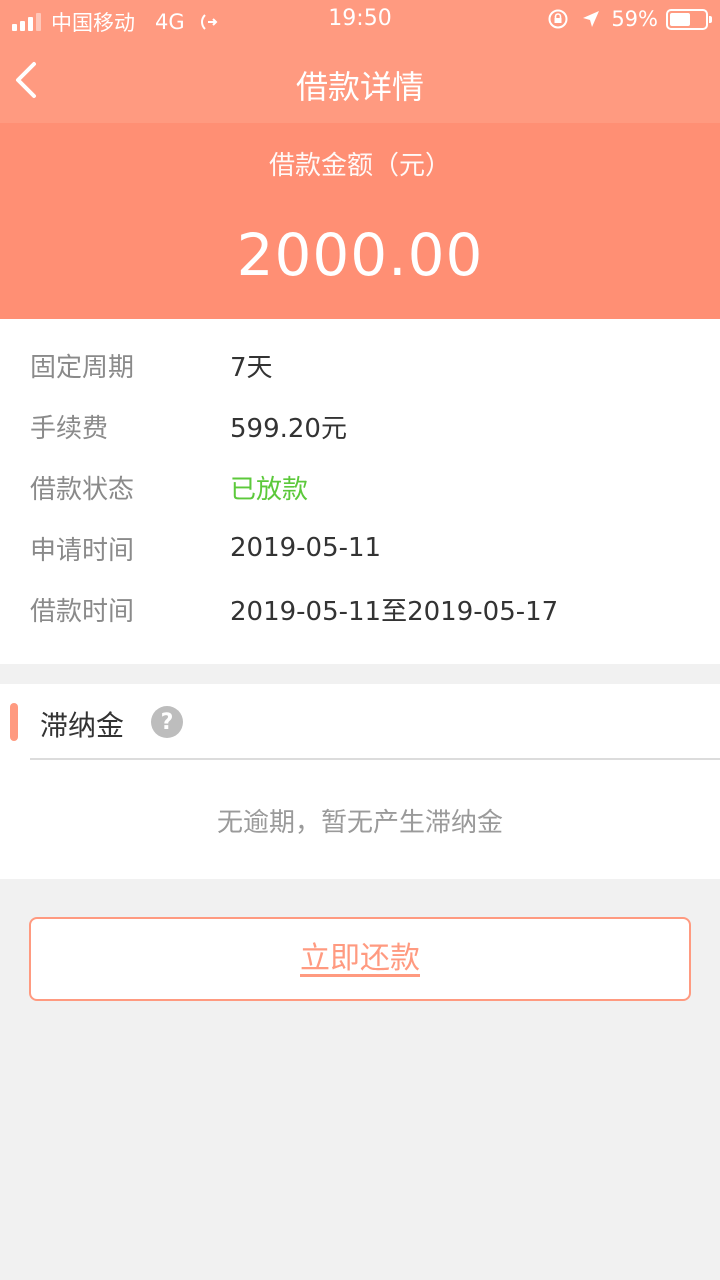 The width and height of the screenshot is (720, 1280). I want to click on repay-now-label: 立即还款, so click(360, 958).